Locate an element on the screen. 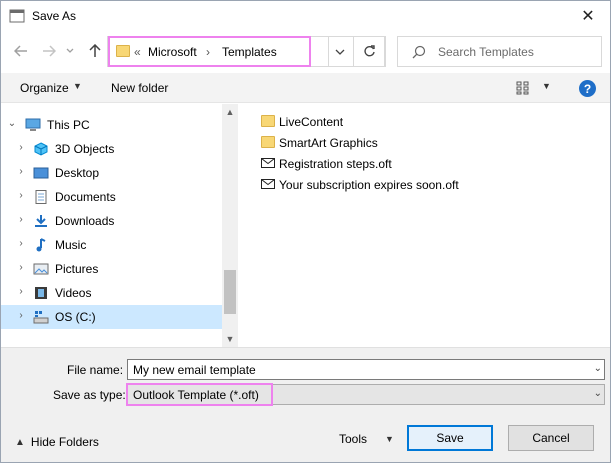  view-caret-icon: ▼ is located at coordinates (546, 86).